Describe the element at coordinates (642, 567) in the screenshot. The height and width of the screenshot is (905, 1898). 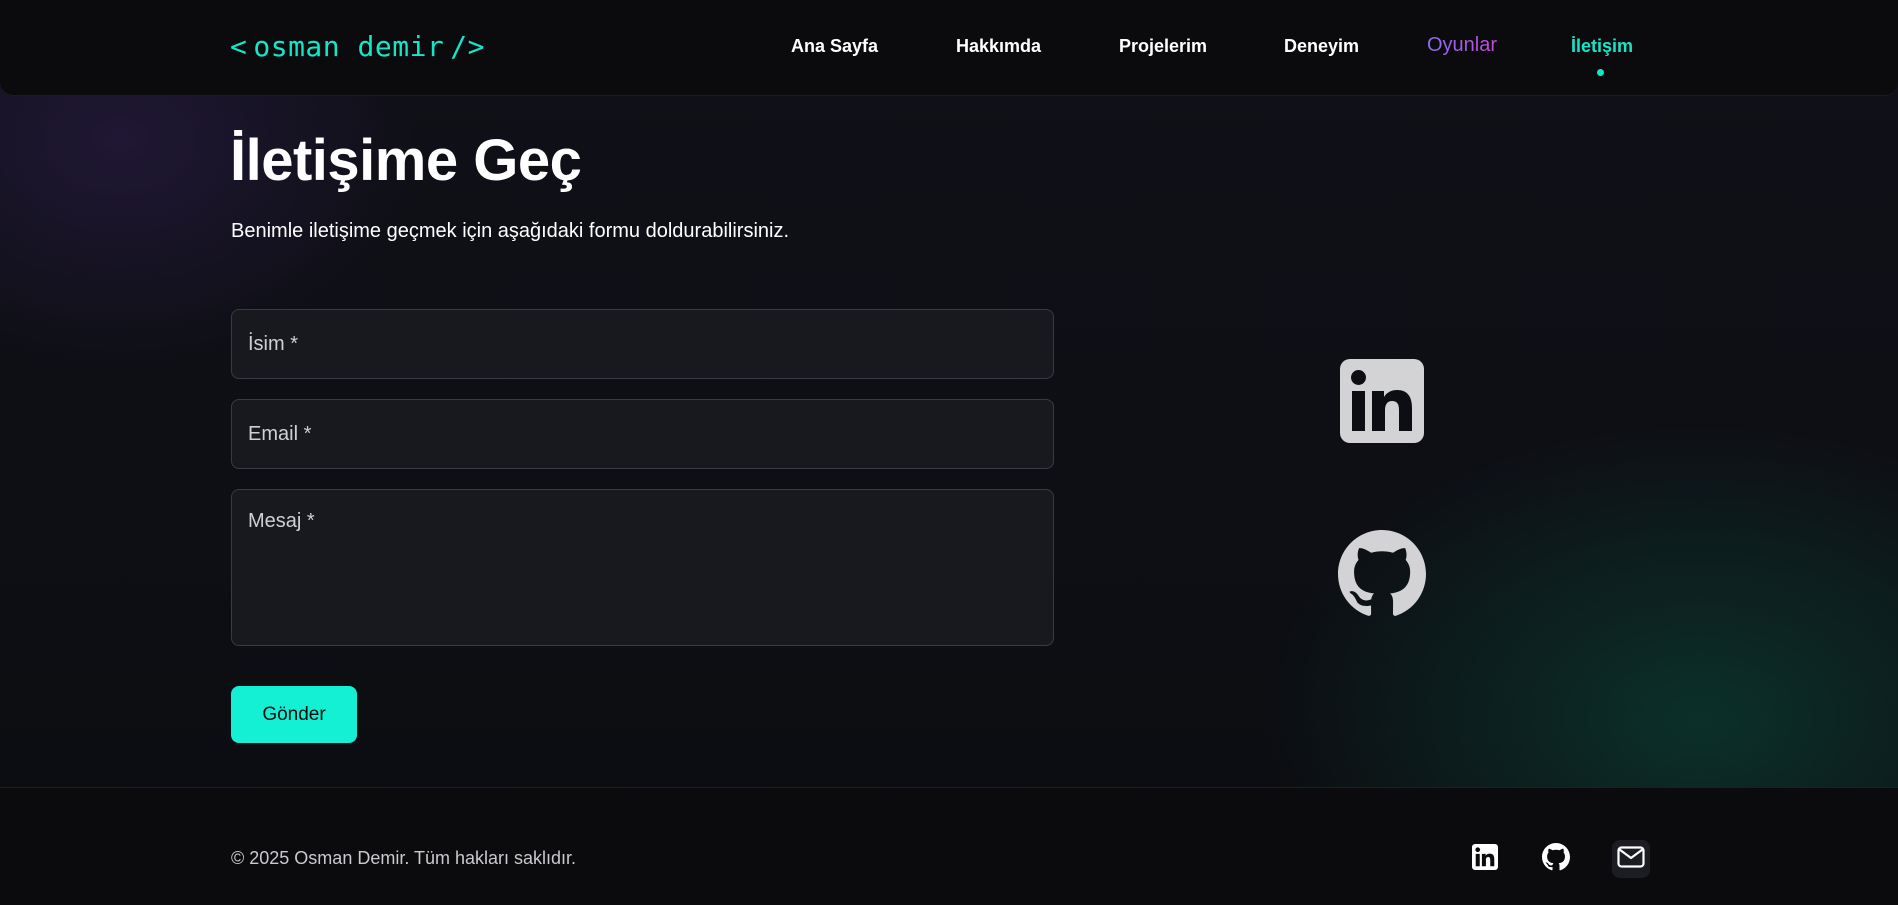
I see `message-field: Mesaj *` at that location.